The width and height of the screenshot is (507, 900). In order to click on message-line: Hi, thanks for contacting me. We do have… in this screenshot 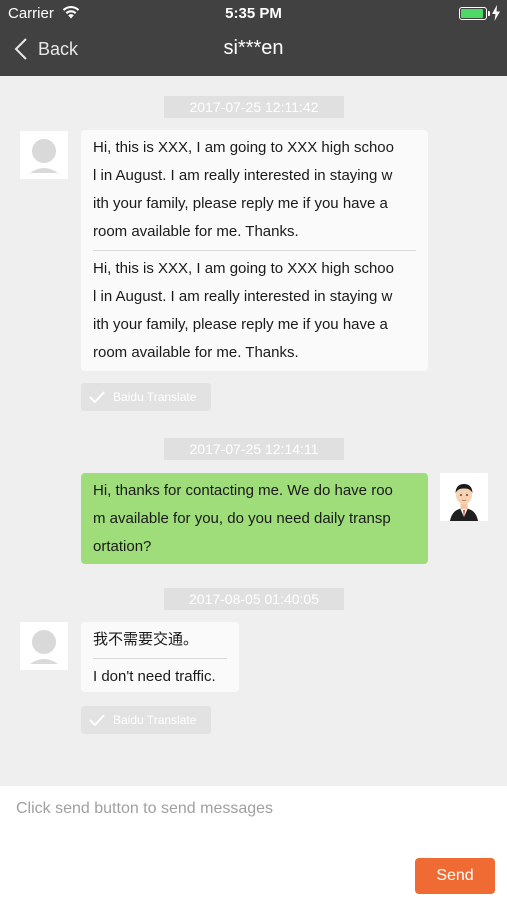, I will do `click(243, 490)`.